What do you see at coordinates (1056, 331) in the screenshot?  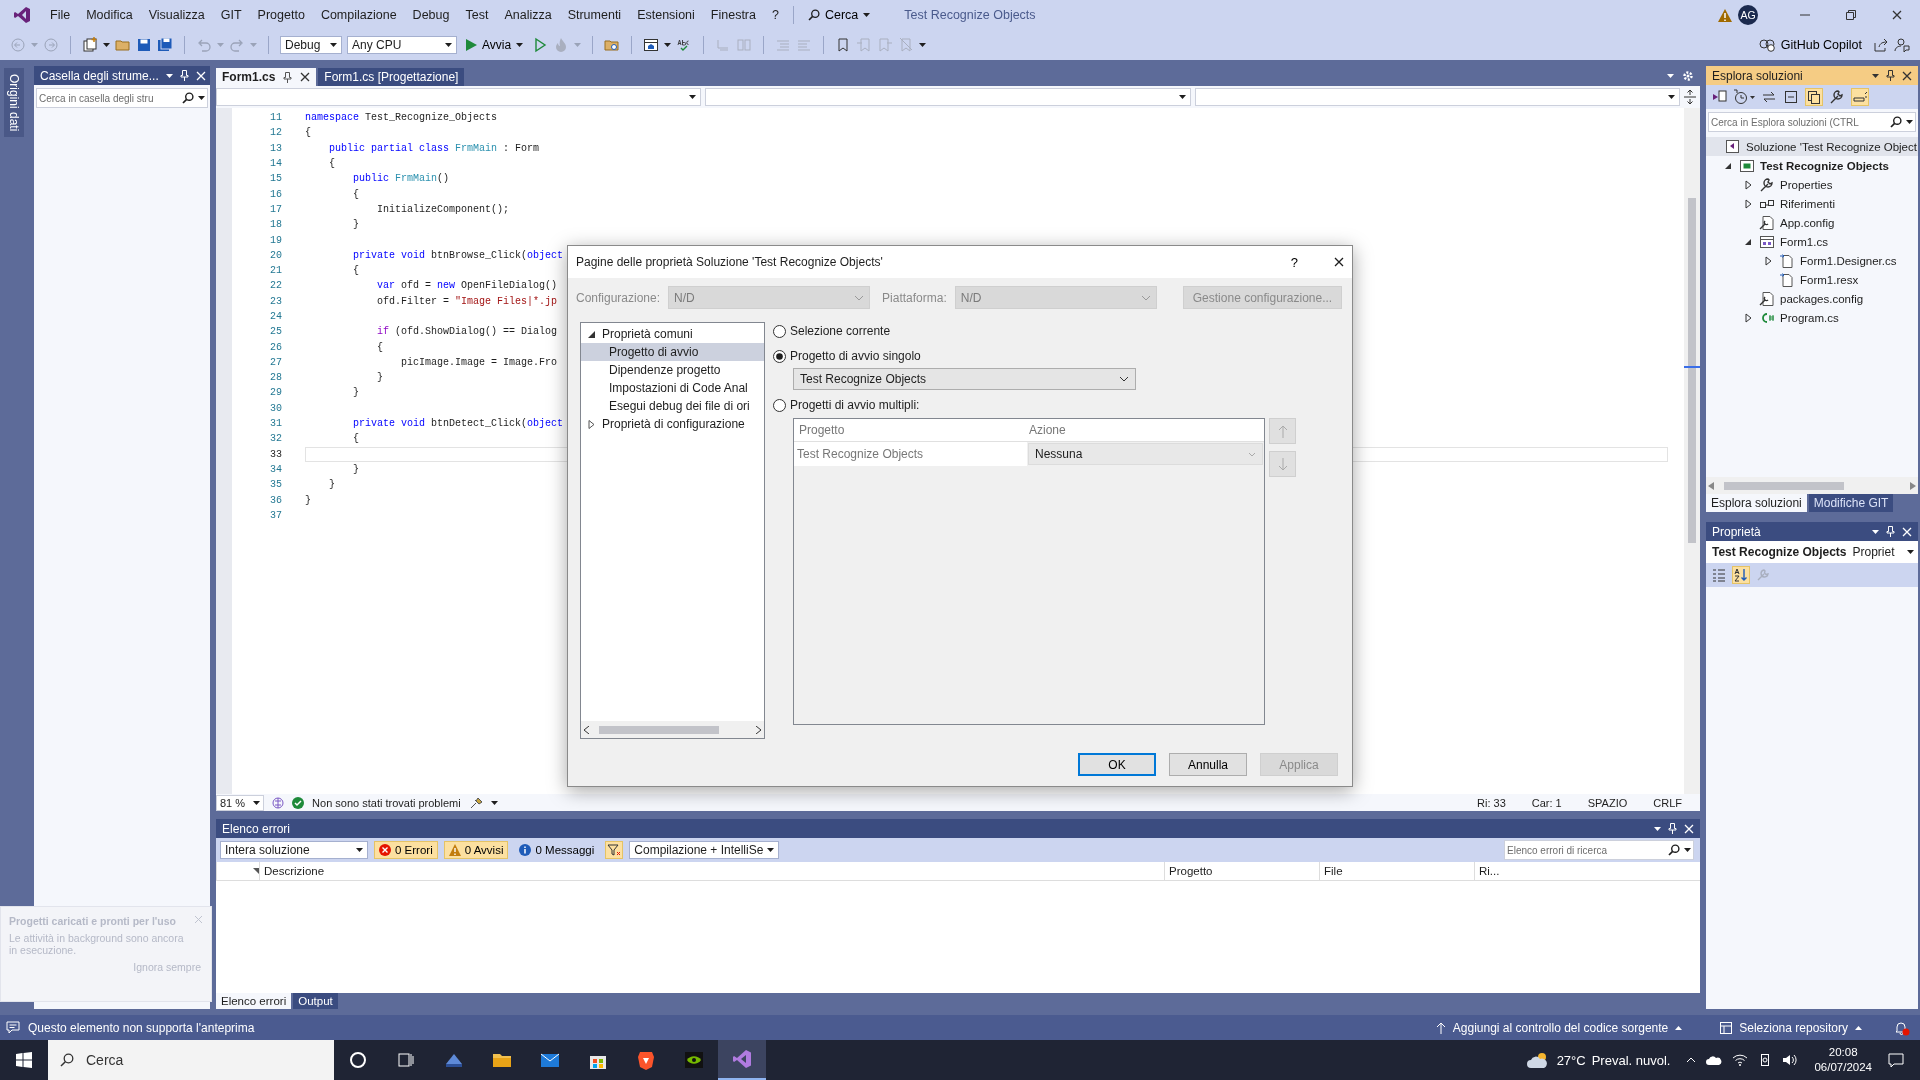 I see `radio-option: Selezione corrente` at bounding box center [1056, 331].